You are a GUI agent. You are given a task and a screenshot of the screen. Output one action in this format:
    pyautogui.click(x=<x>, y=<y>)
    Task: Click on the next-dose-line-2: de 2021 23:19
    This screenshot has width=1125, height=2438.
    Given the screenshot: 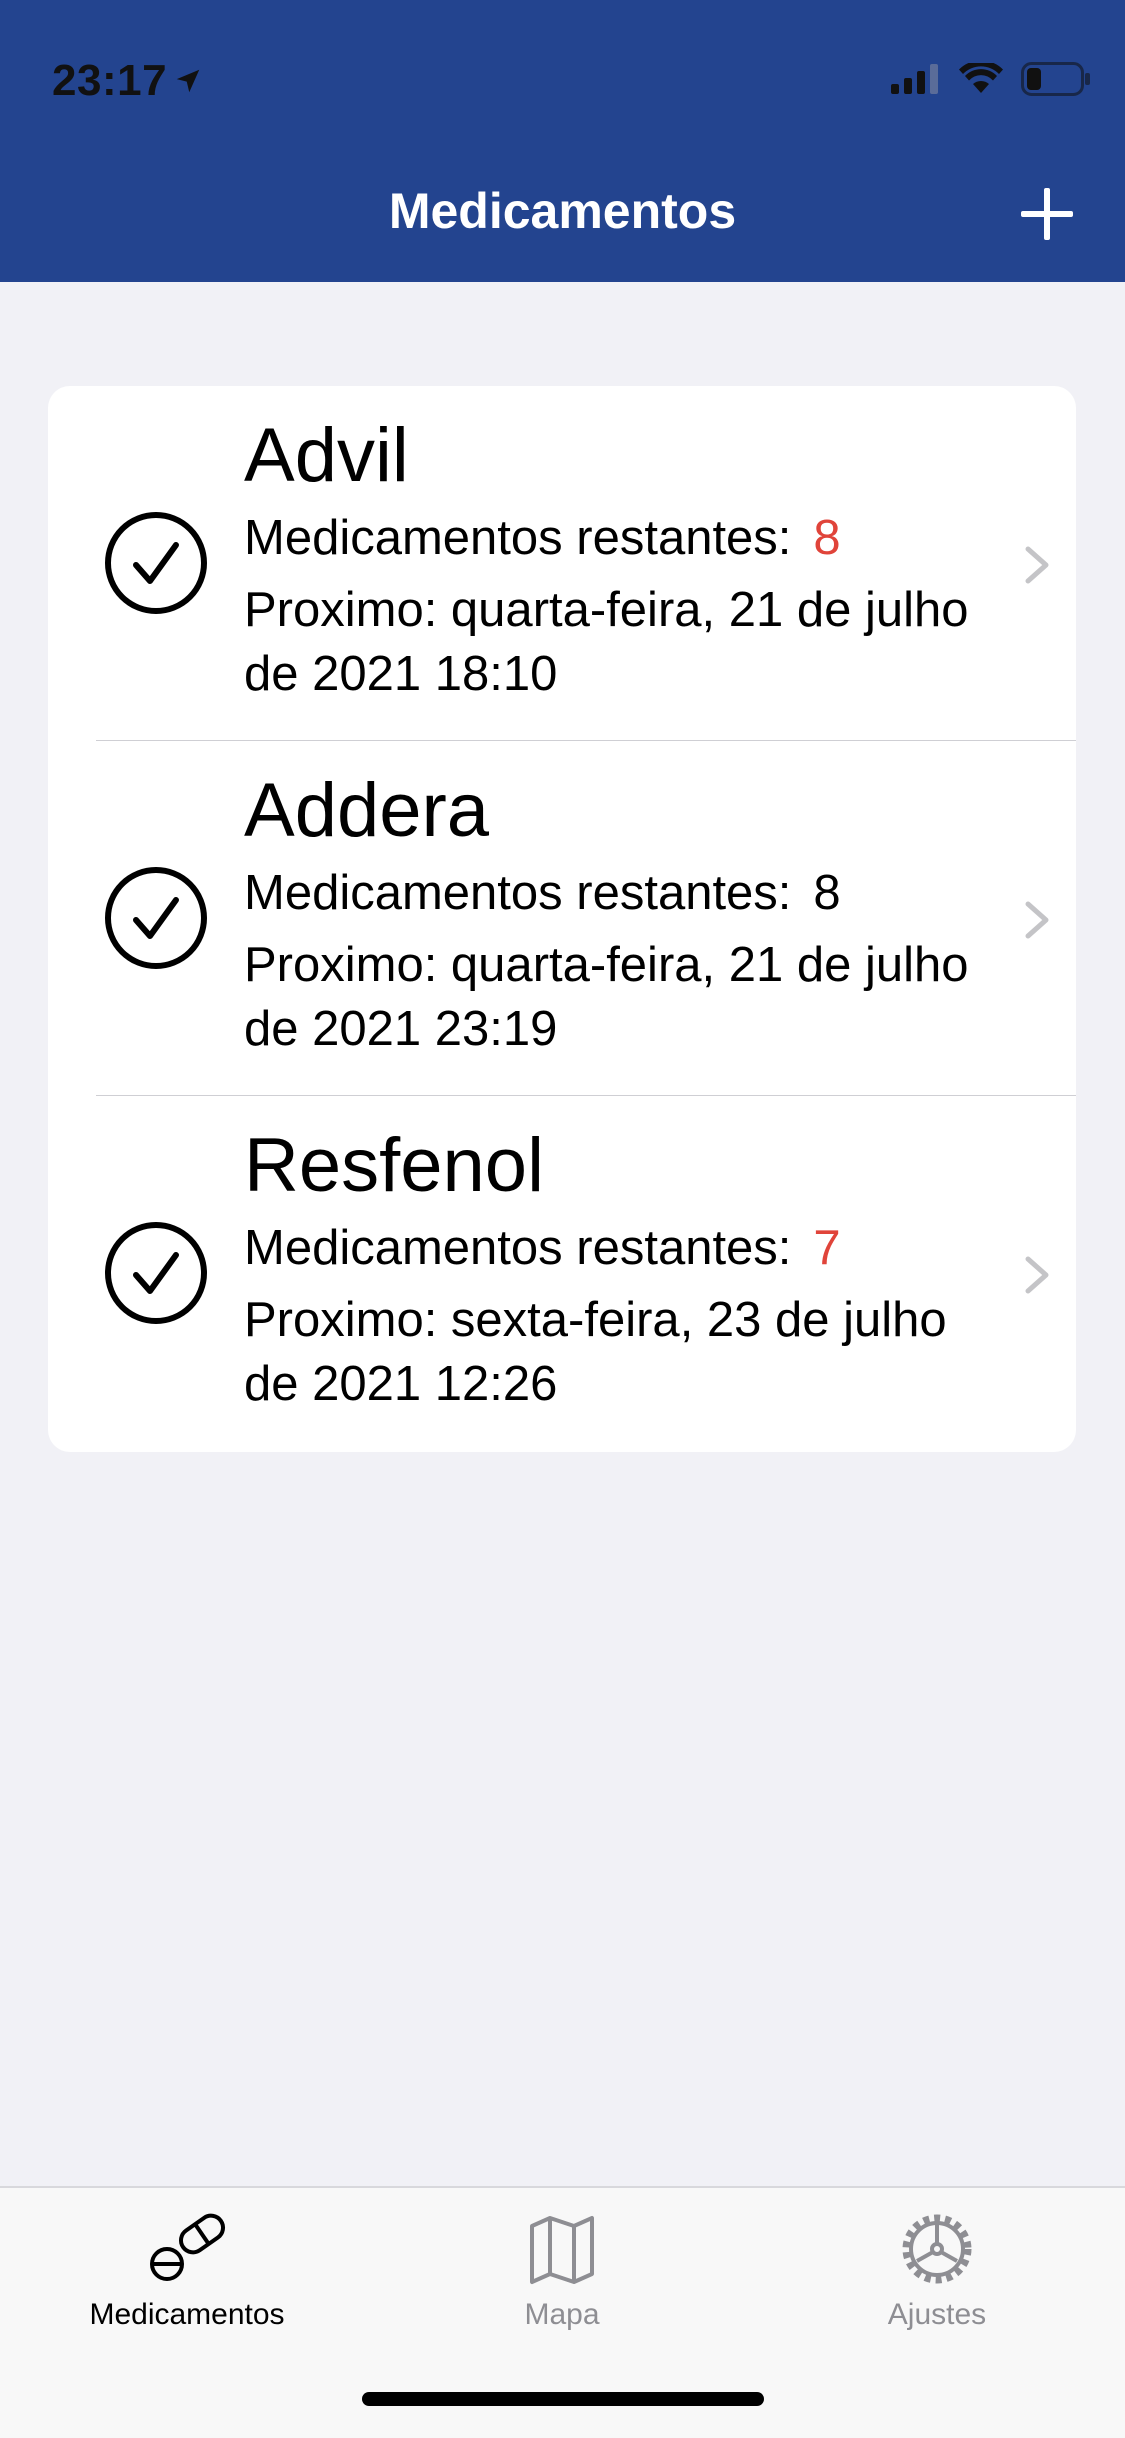 What is the action you would take?
    pyautogui.click(x=401, y=1029)
    